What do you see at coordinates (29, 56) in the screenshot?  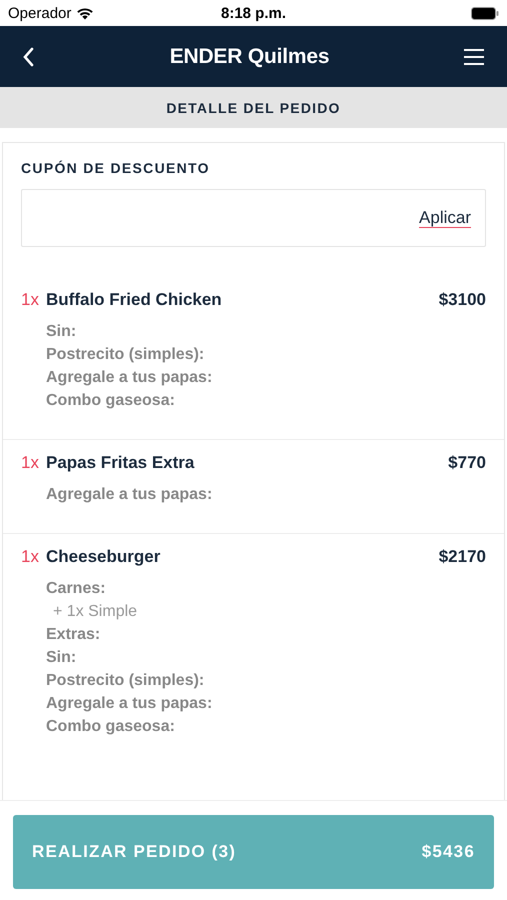 I see `chevron-left-icon` at bounding box center [29, 56].